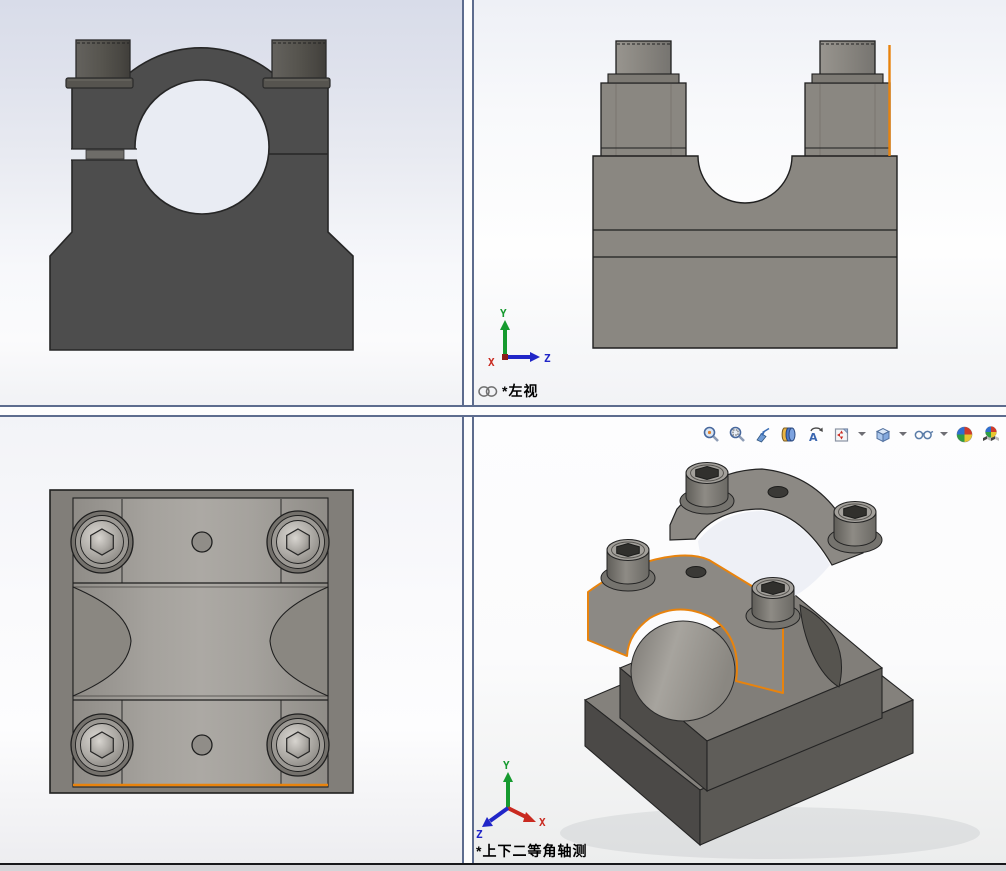  Describe the element at coordinates (862, 434) in the screenshot. I see `view-orientation-dropdown-caret` at that location.